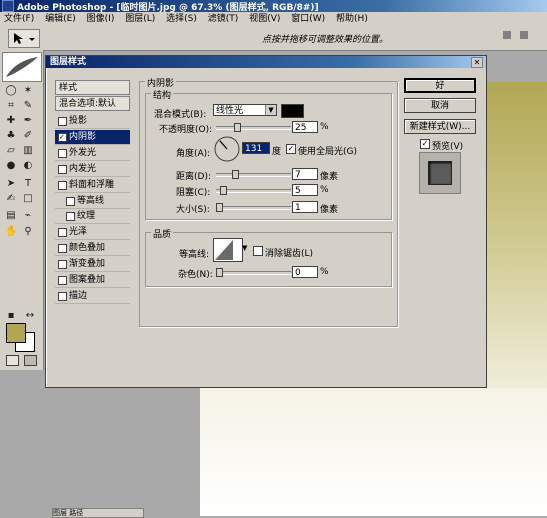 This screenshot has width=547, height=518. What do you see at coordinates (253, 272) in the screenshot?
I see `noise-slider` at bounding box center [253, 272].